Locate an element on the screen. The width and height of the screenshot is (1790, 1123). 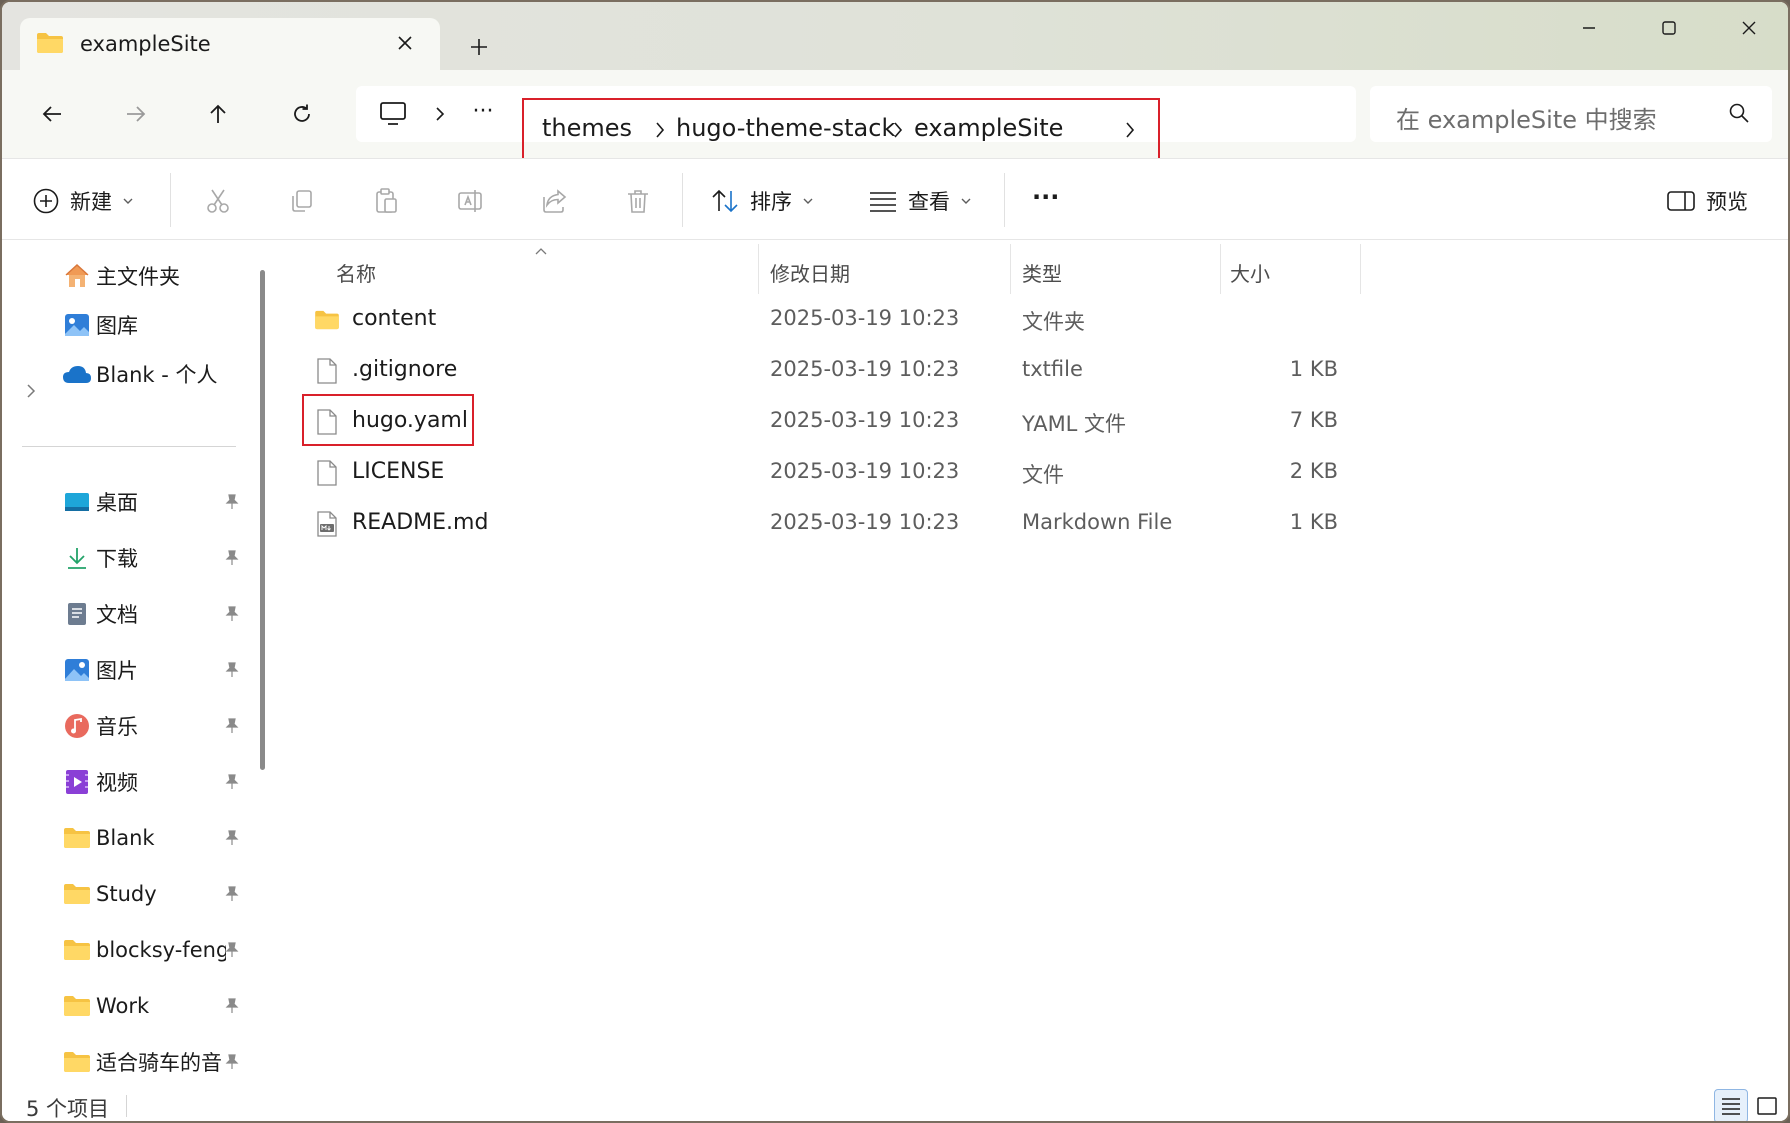
status-separator is located at coordinates (126, 1106).